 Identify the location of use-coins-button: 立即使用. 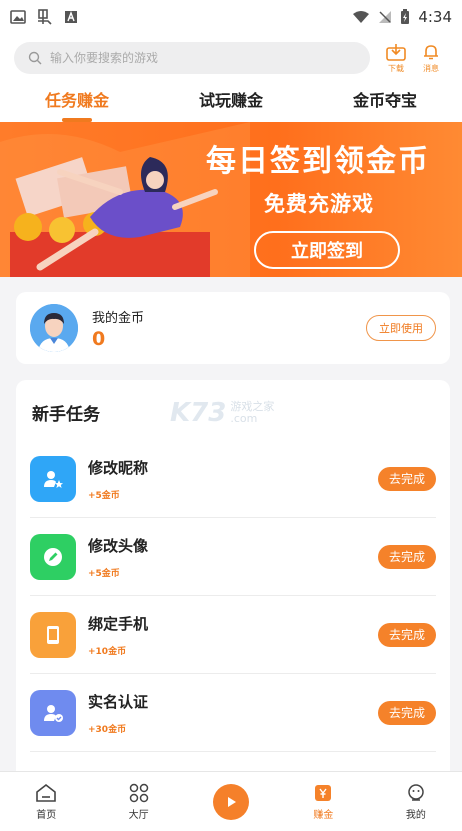
(401, 328).